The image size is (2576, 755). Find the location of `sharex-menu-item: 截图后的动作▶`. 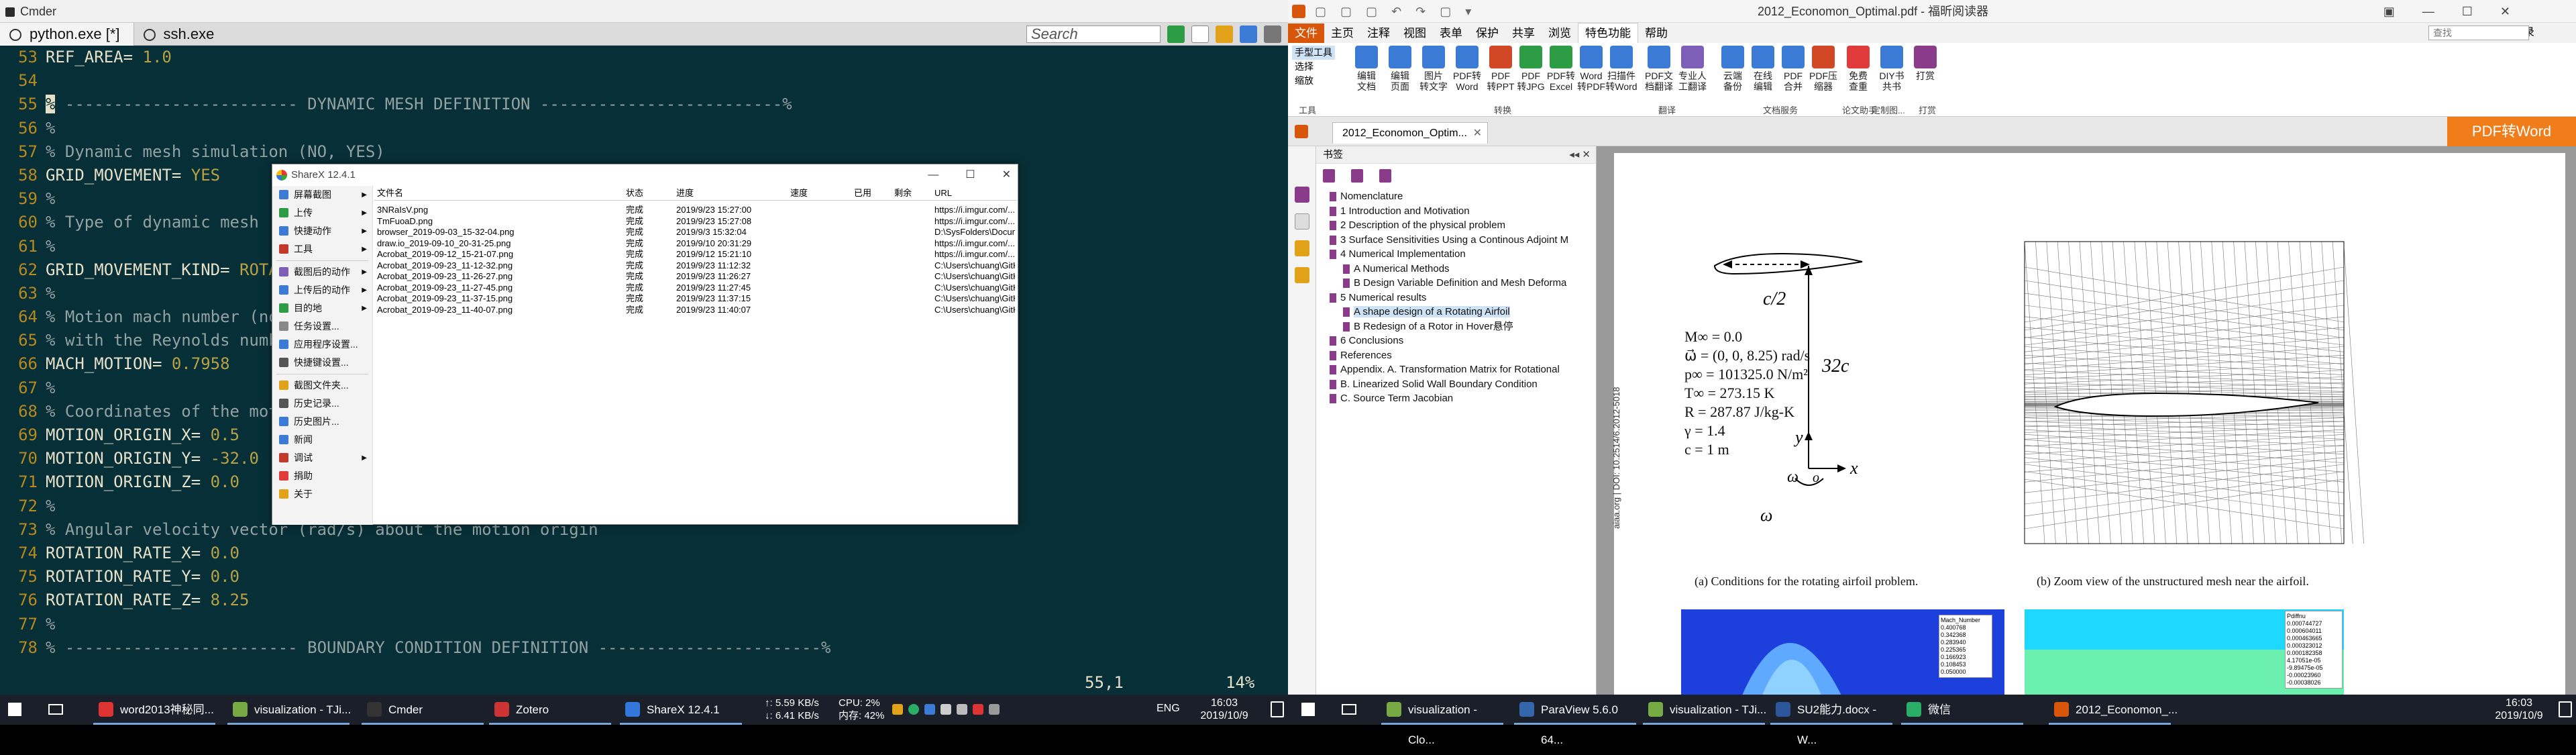

sharex-menu-item: 截图后的动作▶ is located at coordinates (322, 272).